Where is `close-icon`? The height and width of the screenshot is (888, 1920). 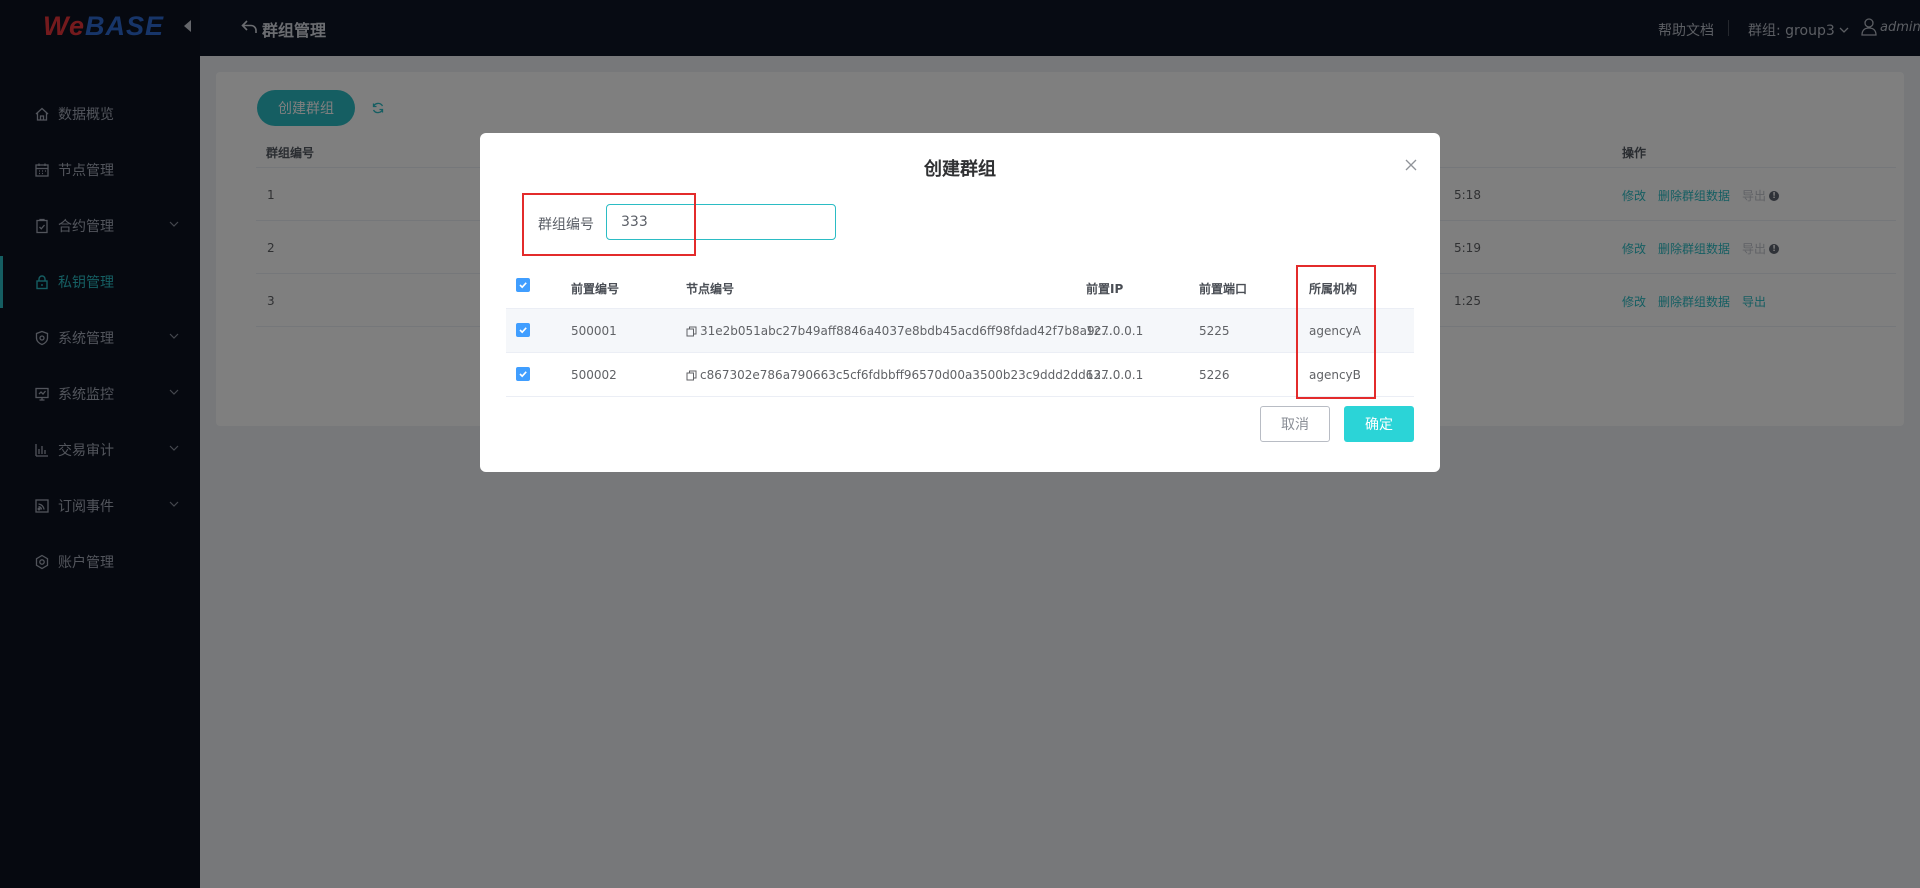
close-icon is located at coordinates (1411, 165).